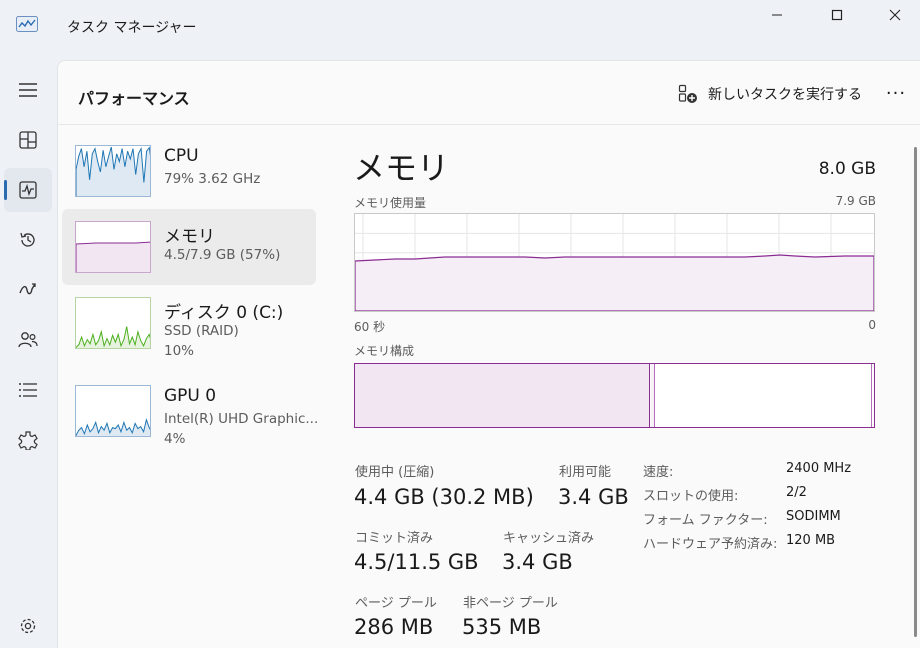  I want to click on close-button, so click(893, 15).